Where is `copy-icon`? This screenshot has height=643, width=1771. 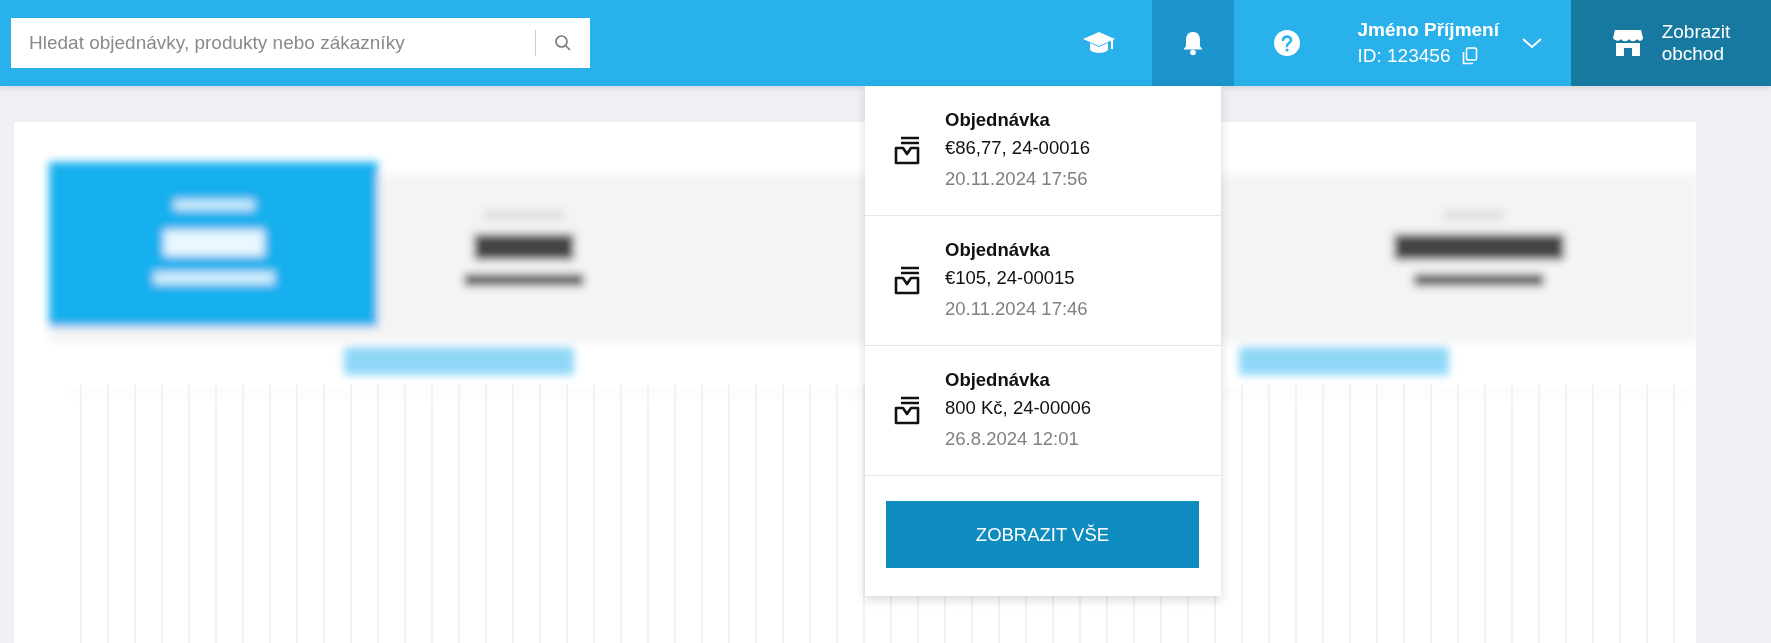 copy-icon is located at coordinates (1470, 56).